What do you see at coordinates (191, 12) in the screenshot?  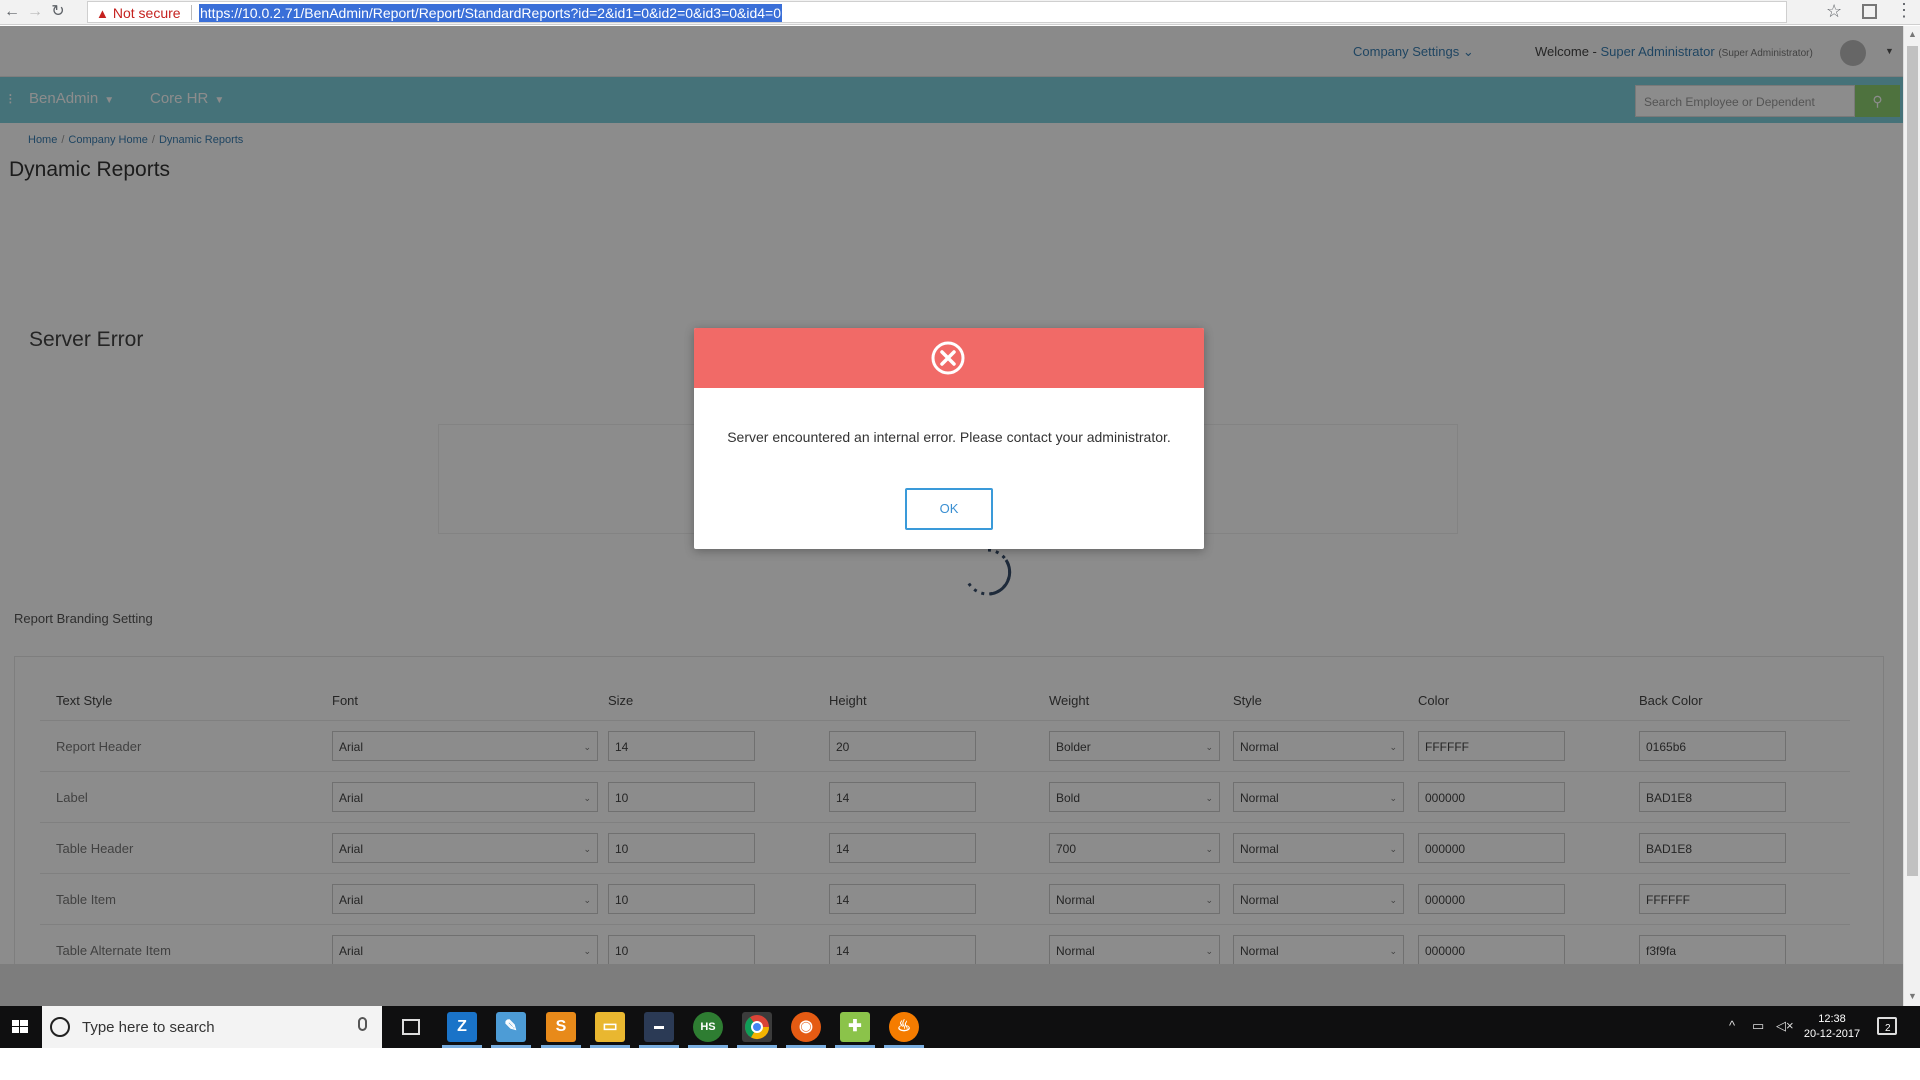 I see `address-separator` at bounding box center [191, 12].